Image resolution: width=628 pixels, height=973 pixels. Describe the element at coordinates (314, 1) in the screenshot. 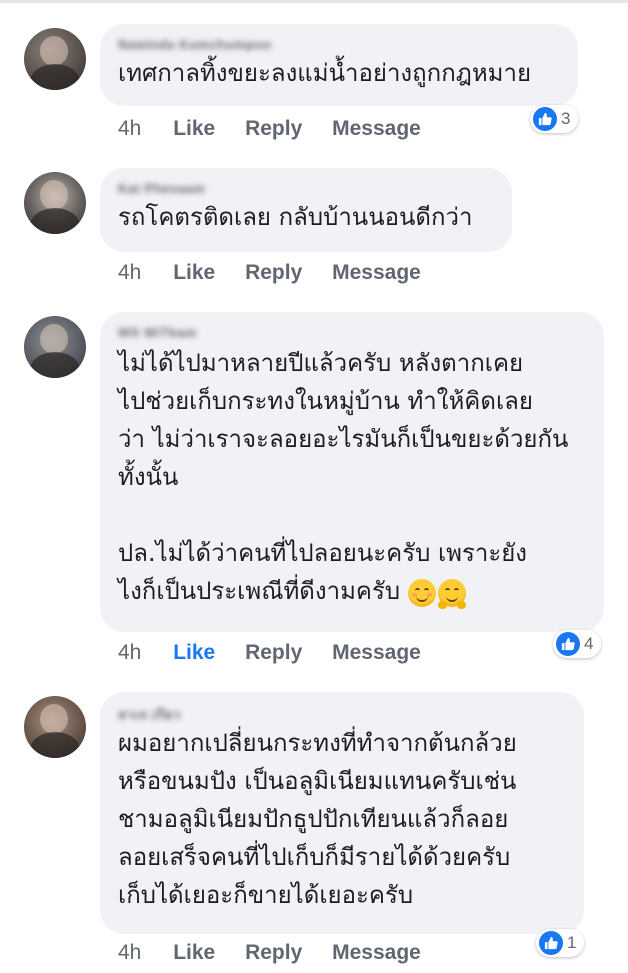

I see `top-divider` at that location.